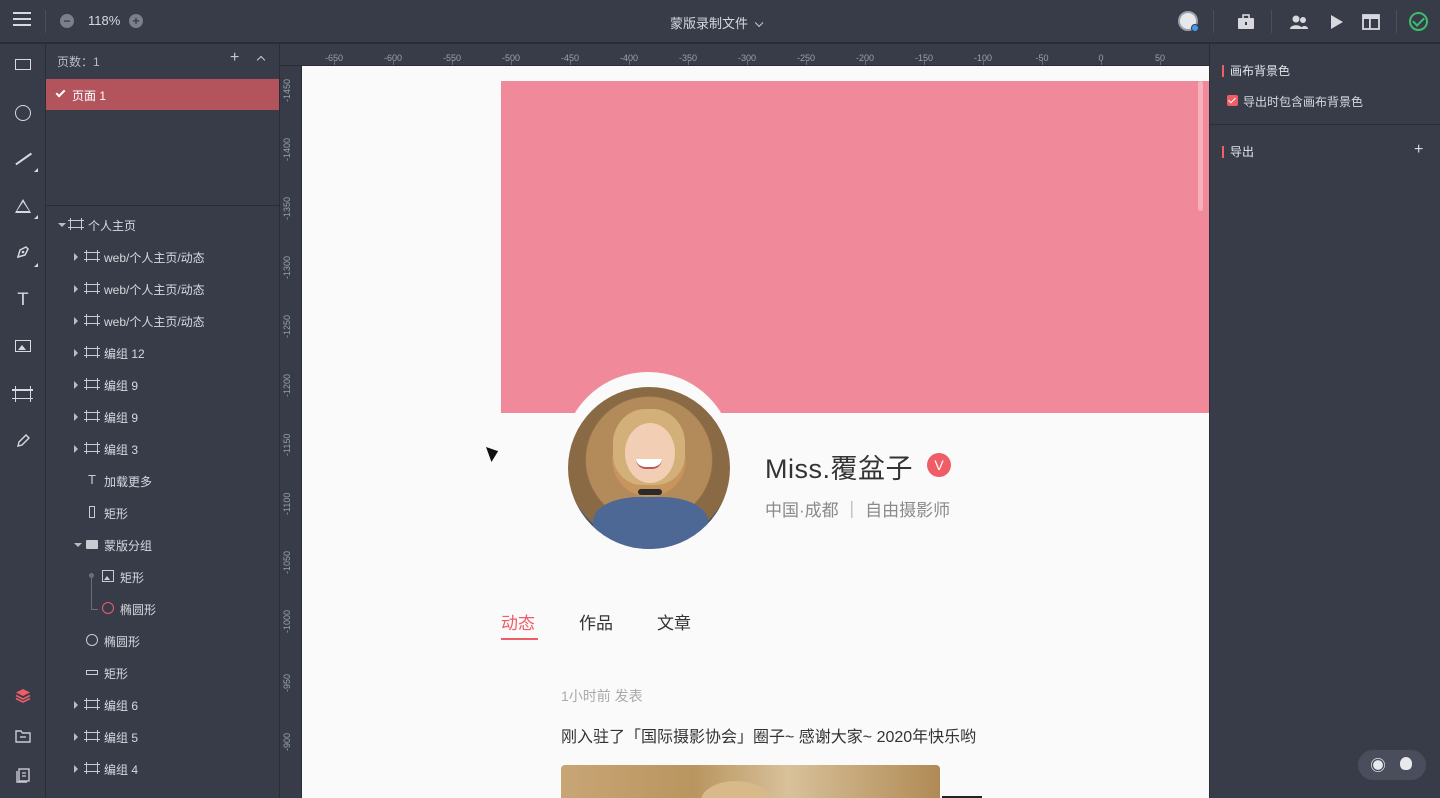 Image resolution: width=1440 pixels, height=798 pixels. I want to click on chevron-down-icon, so click(759, 23).